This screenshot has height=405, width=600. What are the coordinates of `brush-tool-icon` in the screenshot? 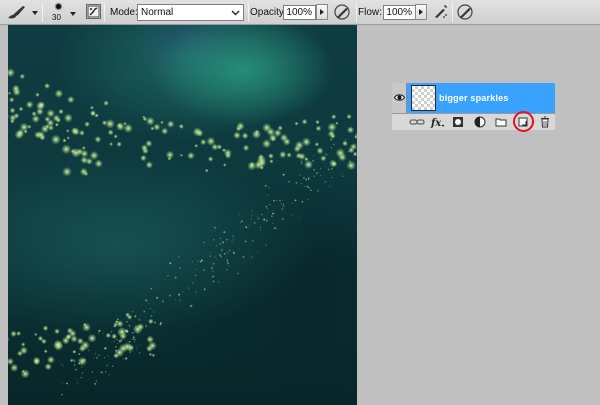 It's located at (16, 12).